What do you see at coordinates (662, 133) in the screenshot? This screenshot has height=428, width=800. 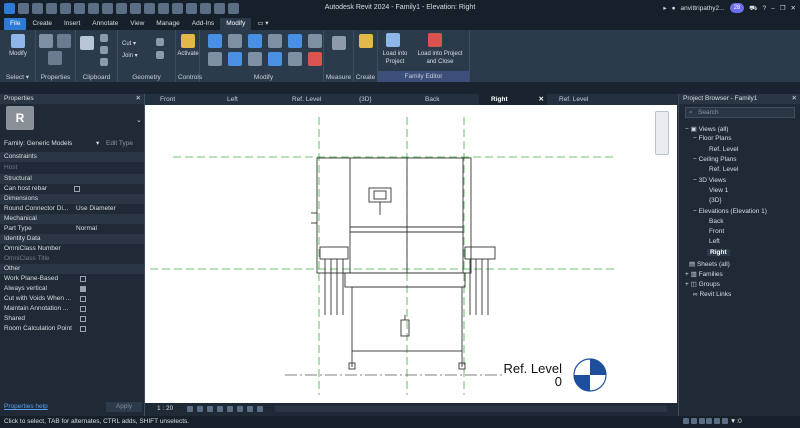 I see `navigation-bar` at bounding box center [662, 133].